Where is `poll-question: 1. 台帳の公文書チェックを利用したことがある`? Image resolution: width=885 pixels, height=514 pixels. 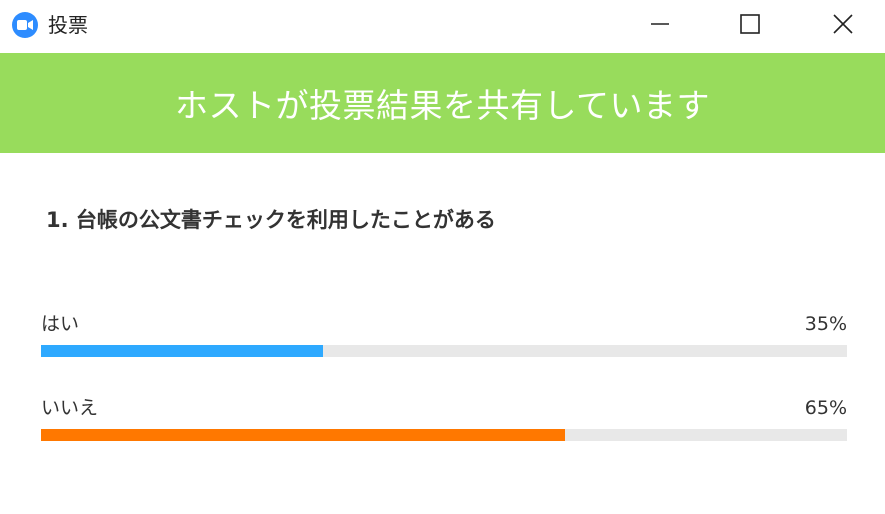
poll-question: 1. 台帳の公文書チェックを利用したことがある is located at coordinates (271, 220).